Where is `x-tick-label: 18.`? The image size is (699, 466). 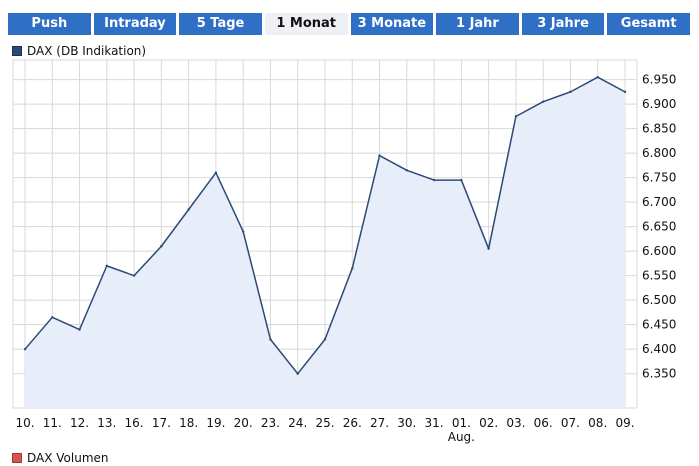
x-tick-label: 18. is located at coordinates (188, 423).